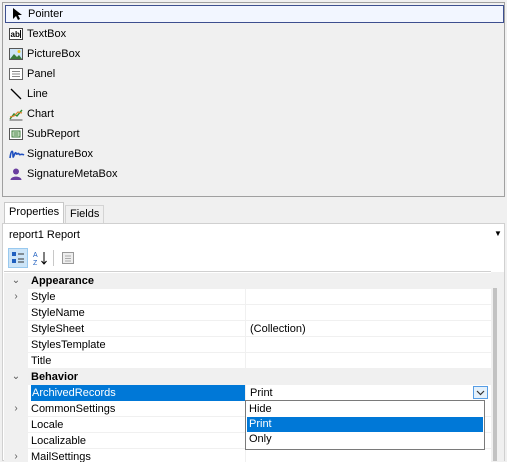 This screenshot has height=462, width=507. What do you see at coordinates (254, 94) in the screenshot?
I see `toolbox-item-line: Line` at bounding box center [254, 94].